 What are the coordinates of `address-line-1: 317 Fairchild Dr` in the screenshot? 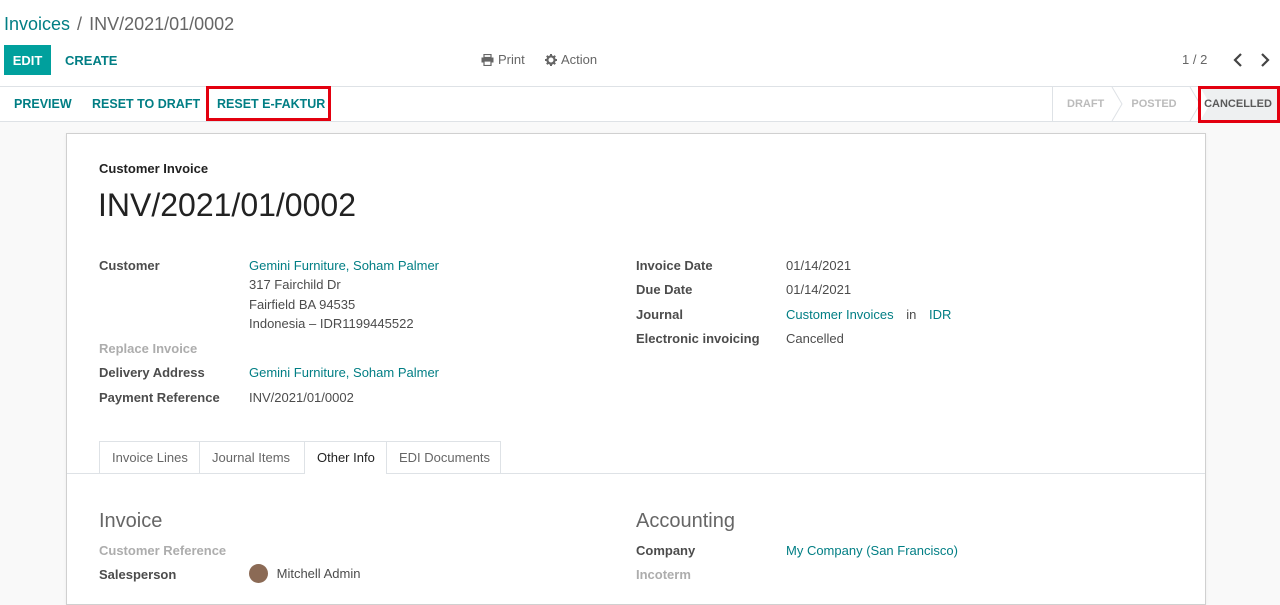 It's located at (295, 284).